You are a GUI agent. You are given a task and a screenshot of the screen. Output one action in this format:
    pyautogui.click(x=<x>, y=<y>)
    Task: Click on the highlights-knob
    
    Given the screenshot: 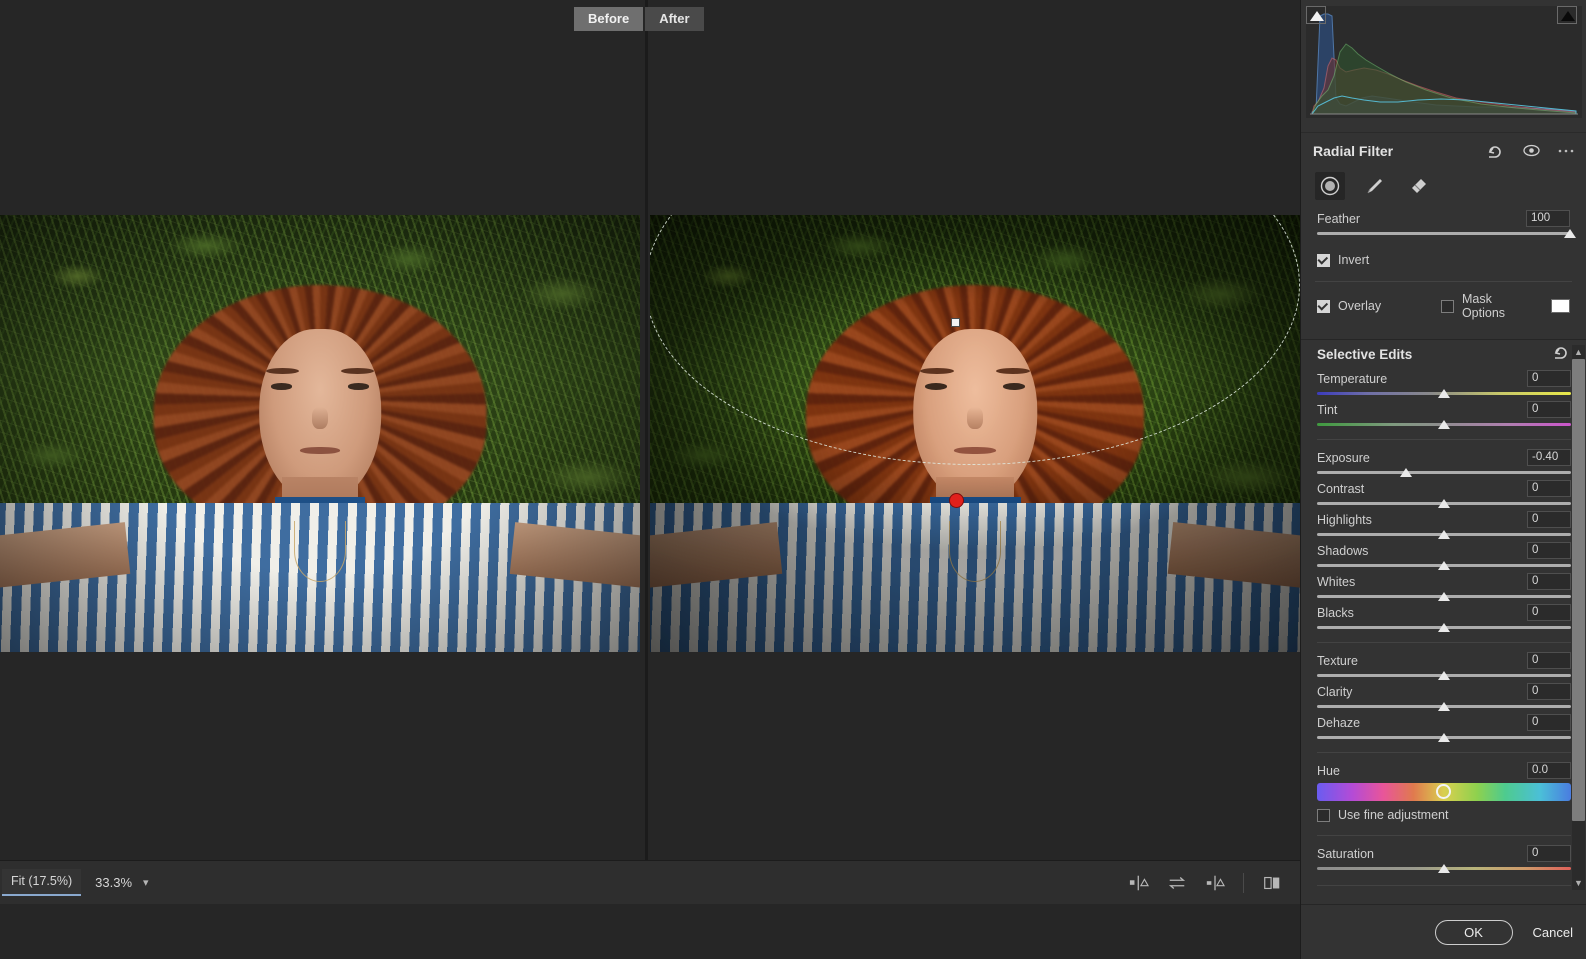 What is the action you would take?
    pyautogui.click(x=1444, y=534)
    